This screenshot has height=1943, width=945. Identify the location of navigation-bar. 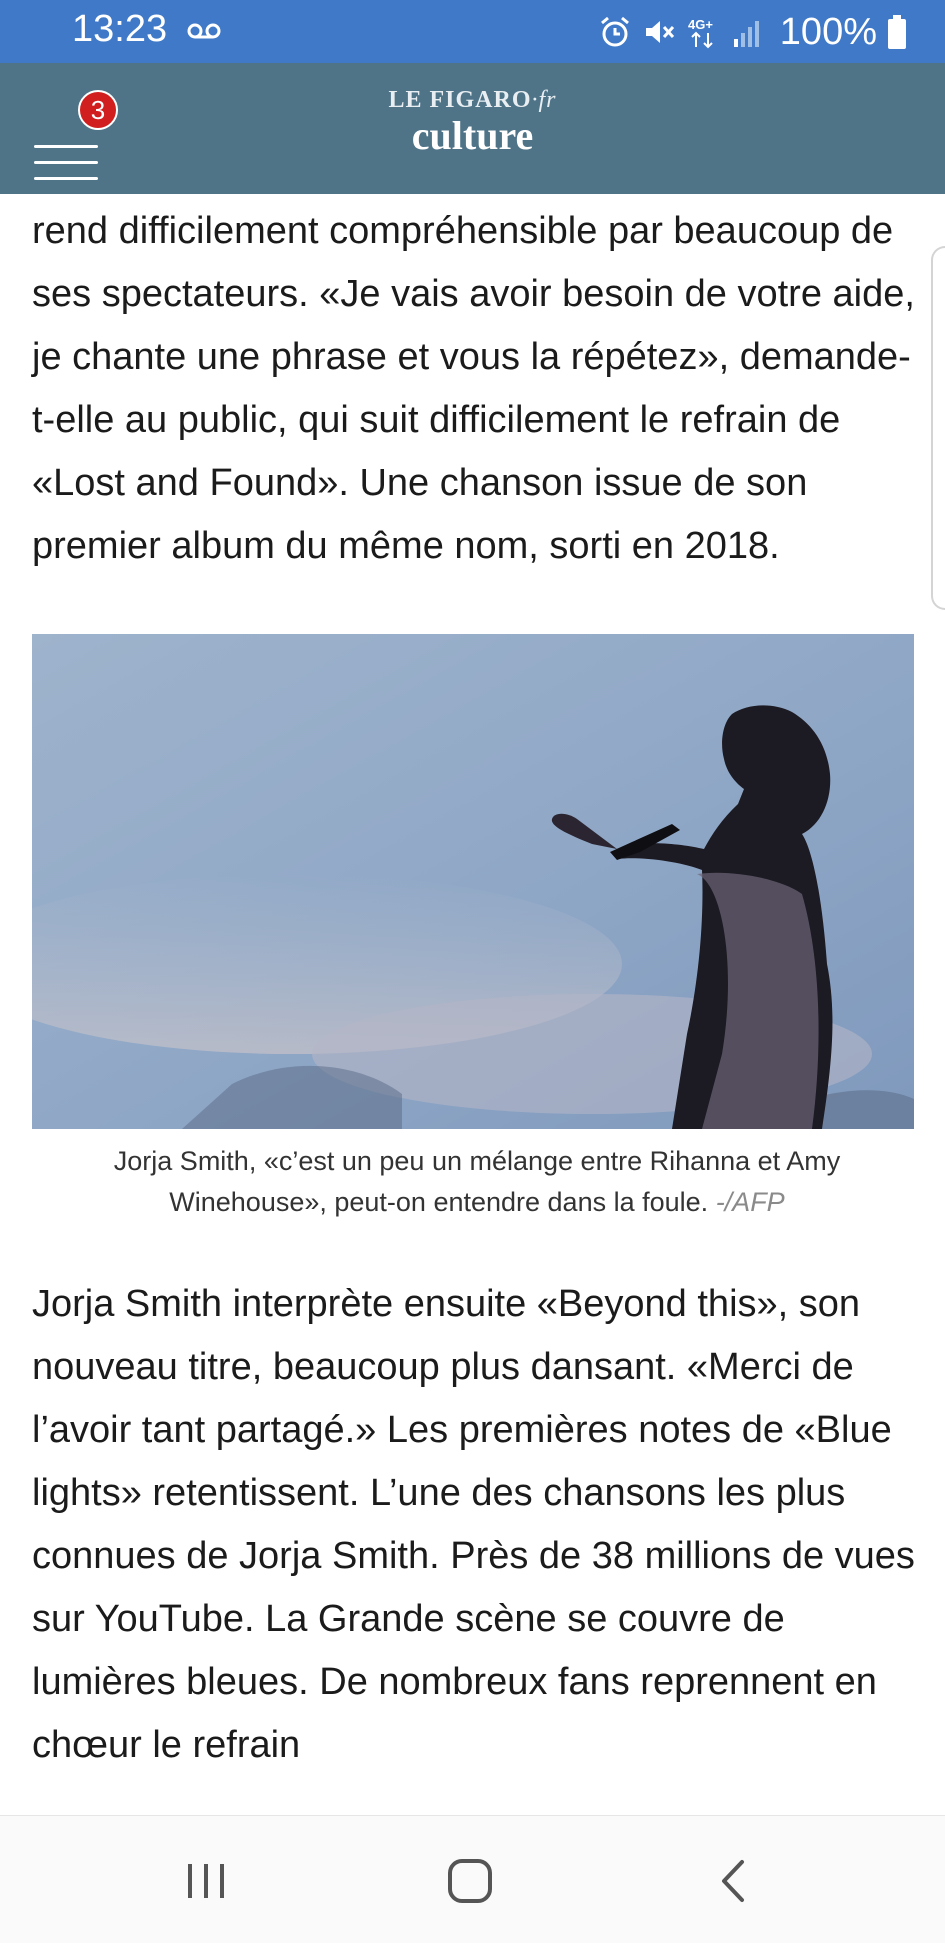
(472, 1879).